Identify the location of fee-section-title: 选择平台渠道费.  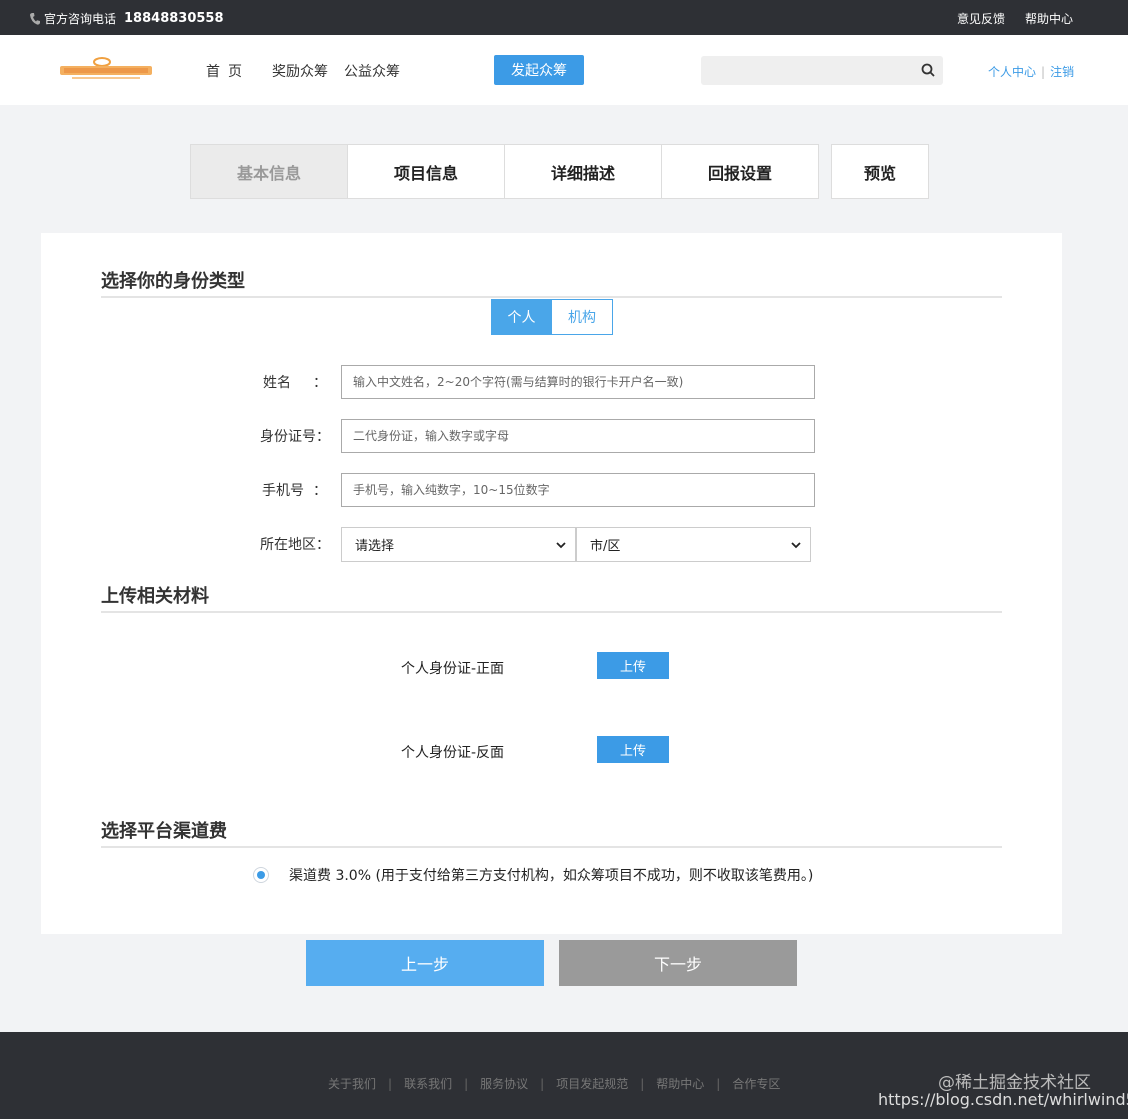
(164, 831).